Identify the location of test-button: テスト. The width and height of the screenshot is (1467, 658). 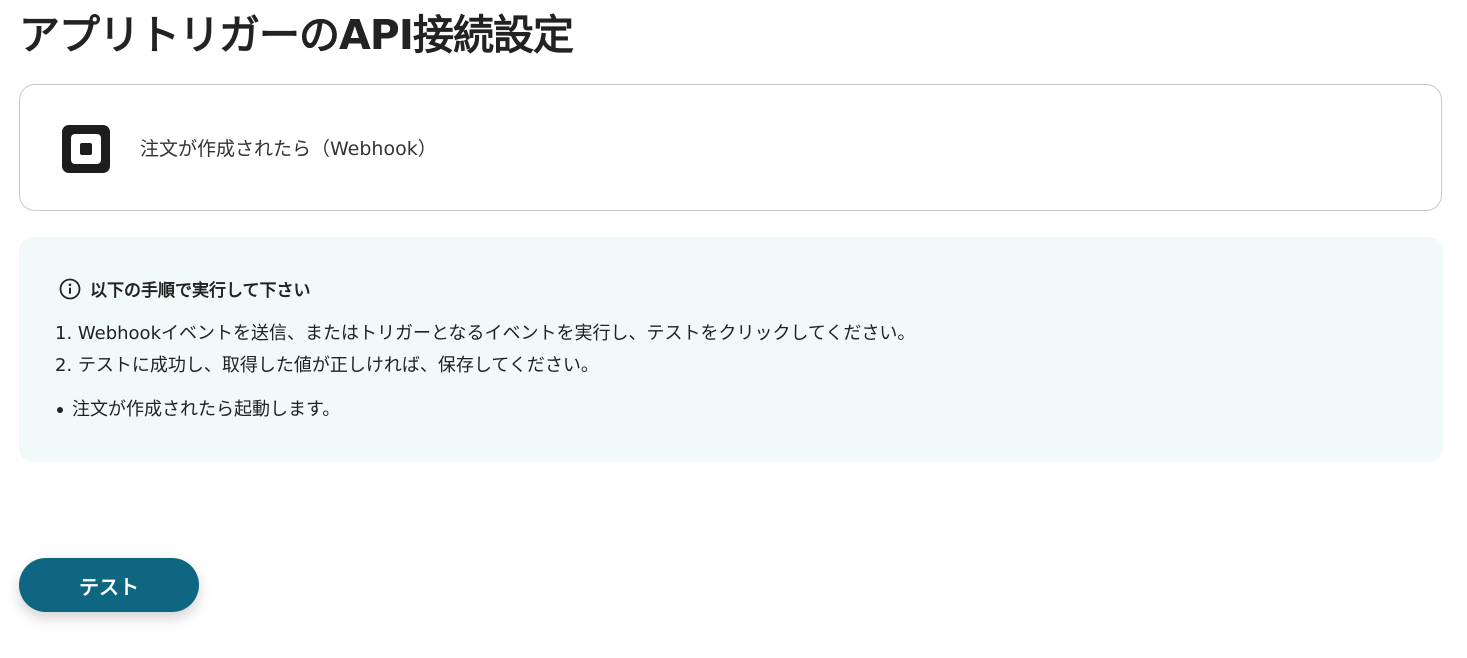
(109, 585).